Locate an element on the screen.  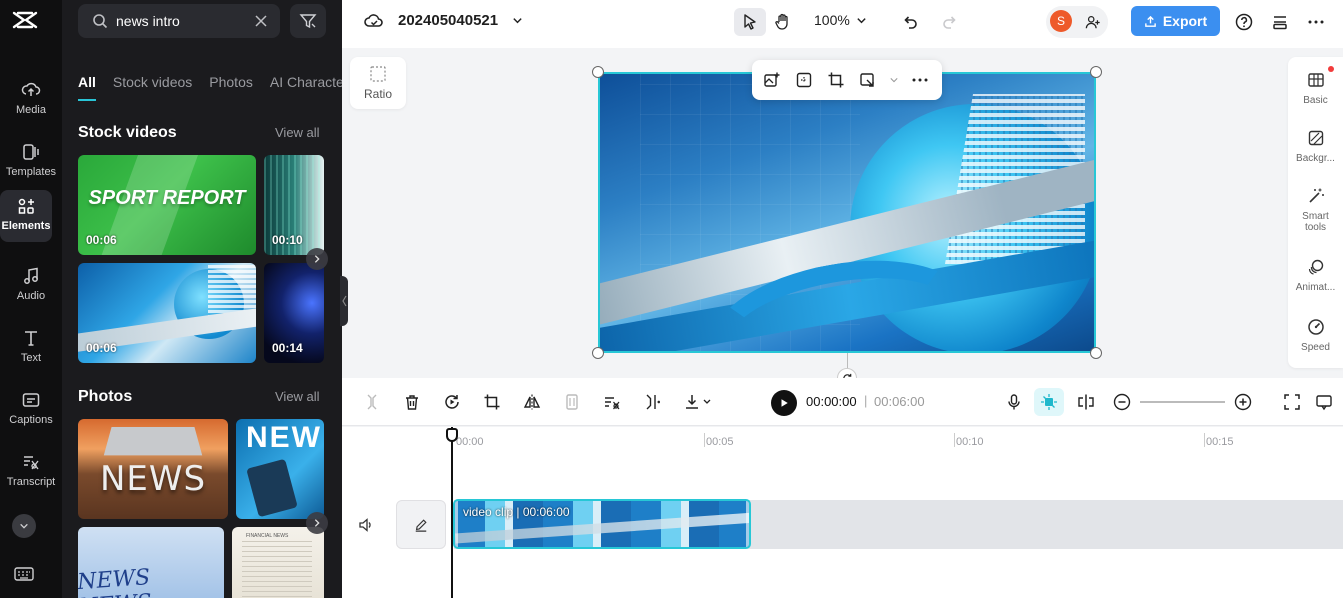
volume-icon is located at coordinates (366, 525).